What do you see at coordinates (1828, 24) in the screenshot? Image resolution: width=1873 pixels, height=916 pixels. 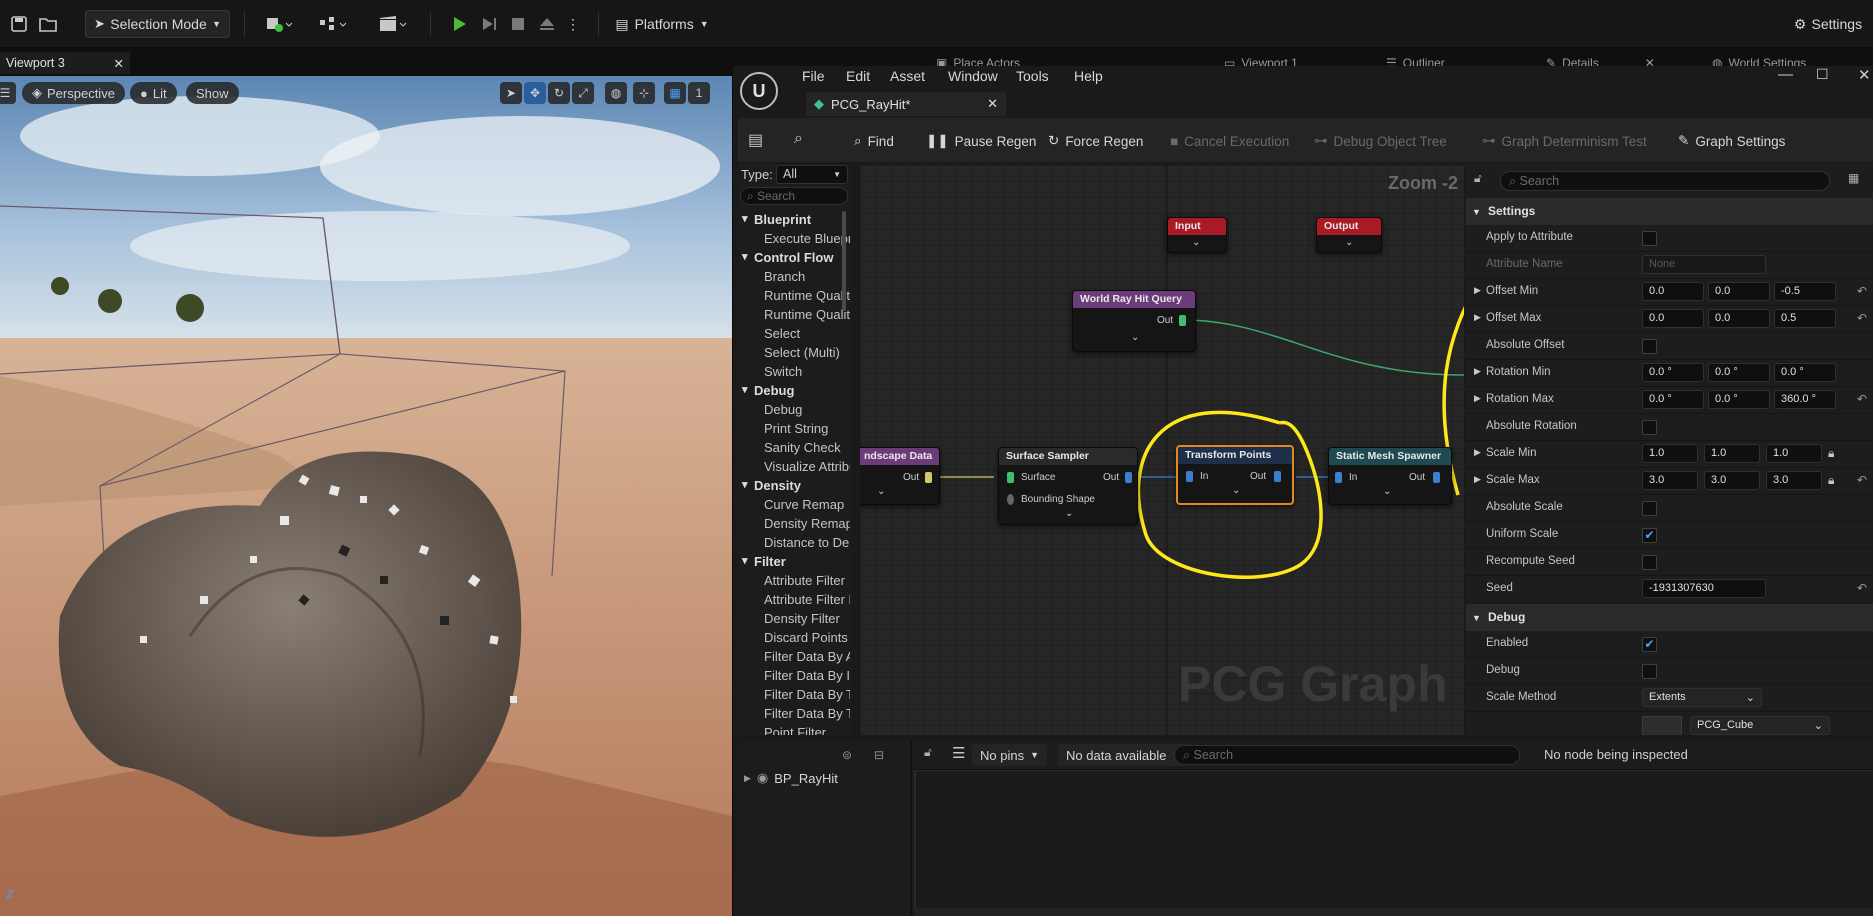 I see `settings-button: ⚙ Settings` at bounding box center [1828, 24].